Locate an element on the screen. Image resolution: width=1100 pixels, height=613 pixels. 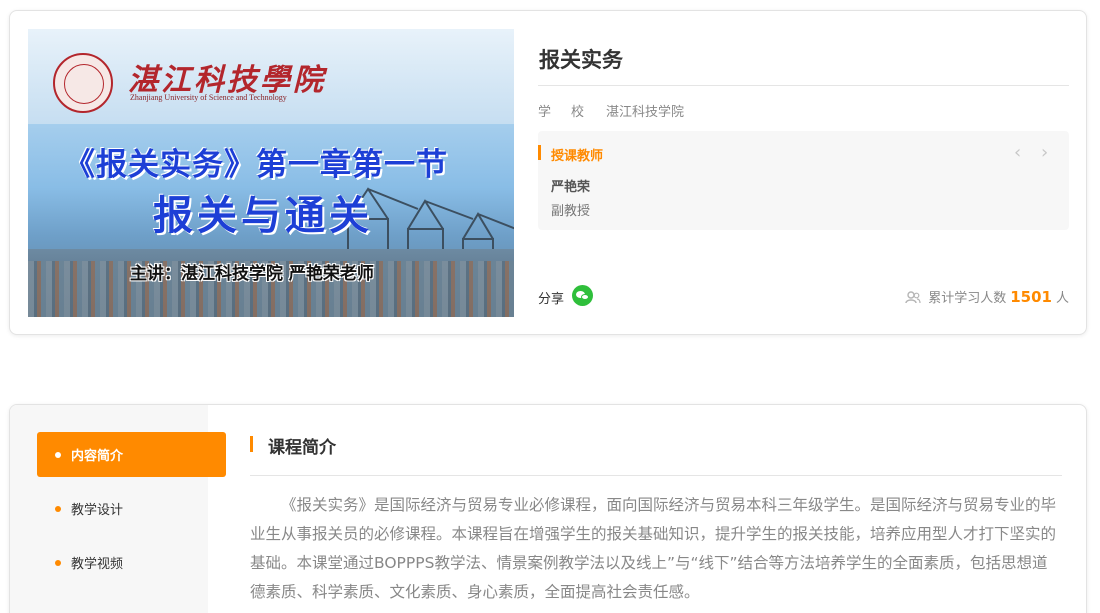
learner-count-label: 累计学习人数 is located at coordinates (967, 298).